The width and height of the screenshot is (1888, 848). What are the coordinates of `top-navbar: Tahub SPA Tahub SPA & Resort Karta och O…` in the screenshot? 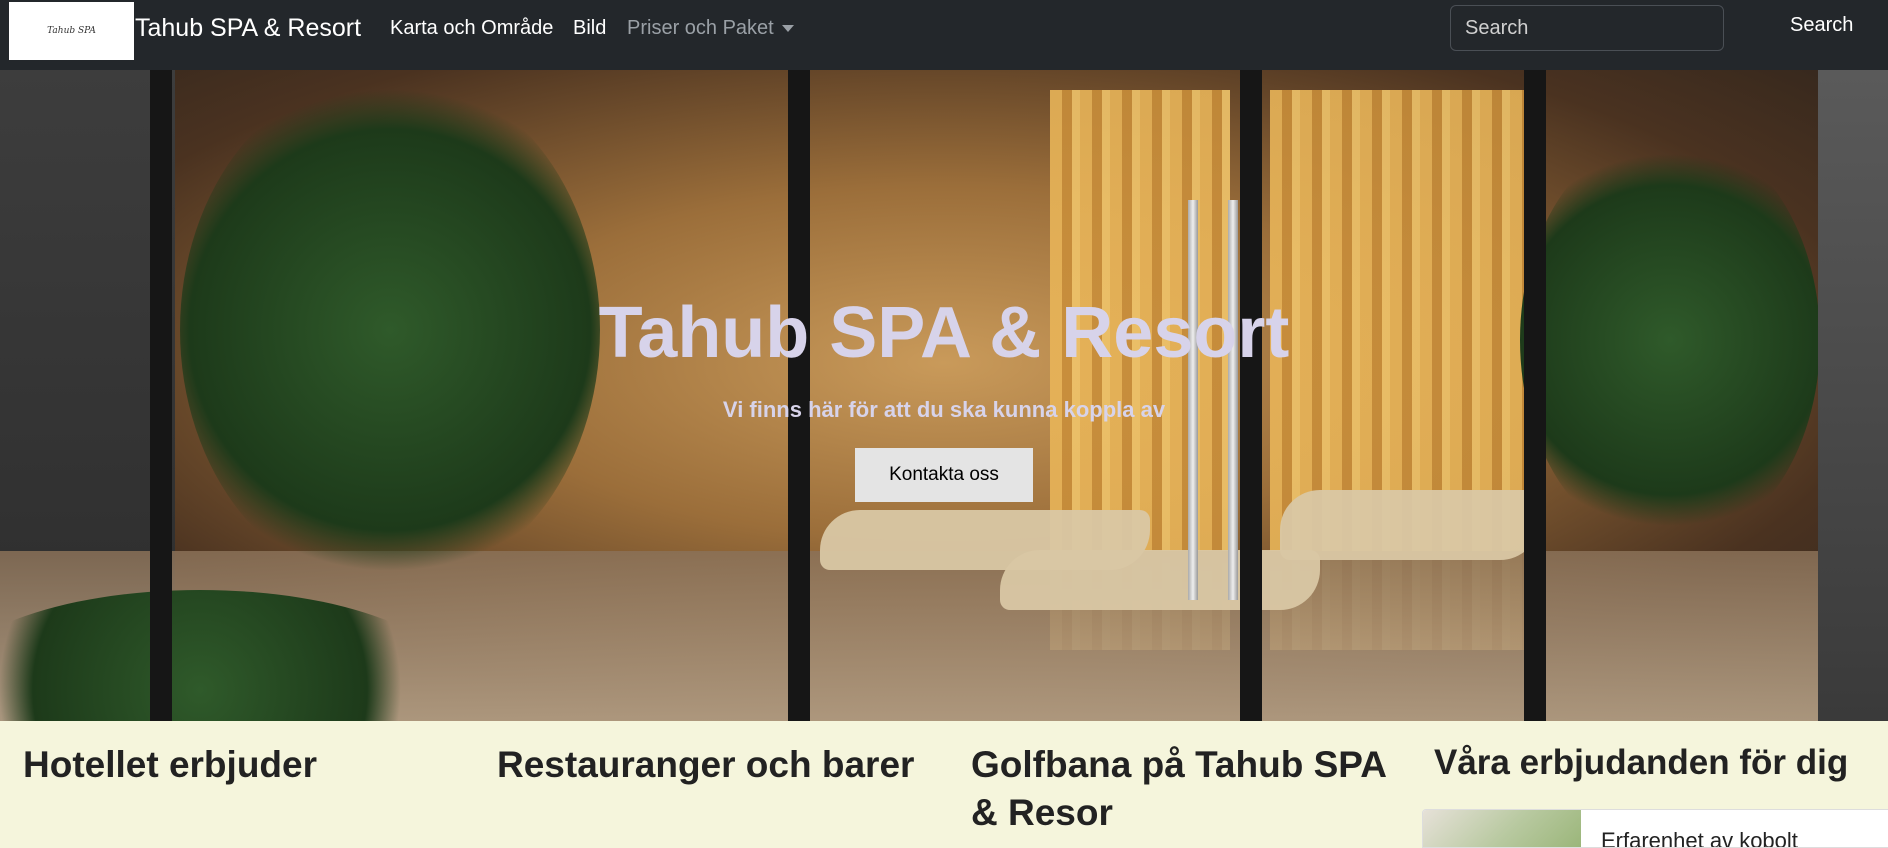 It's located at (944, 35).